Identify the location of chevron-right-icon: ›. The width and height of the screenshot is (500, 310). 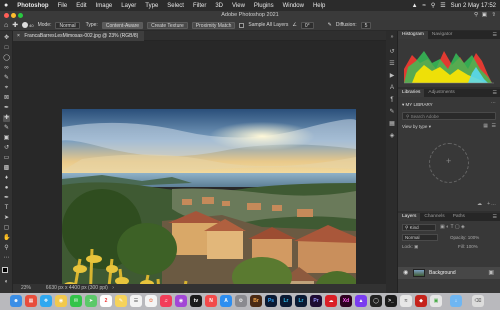
(113, 288).